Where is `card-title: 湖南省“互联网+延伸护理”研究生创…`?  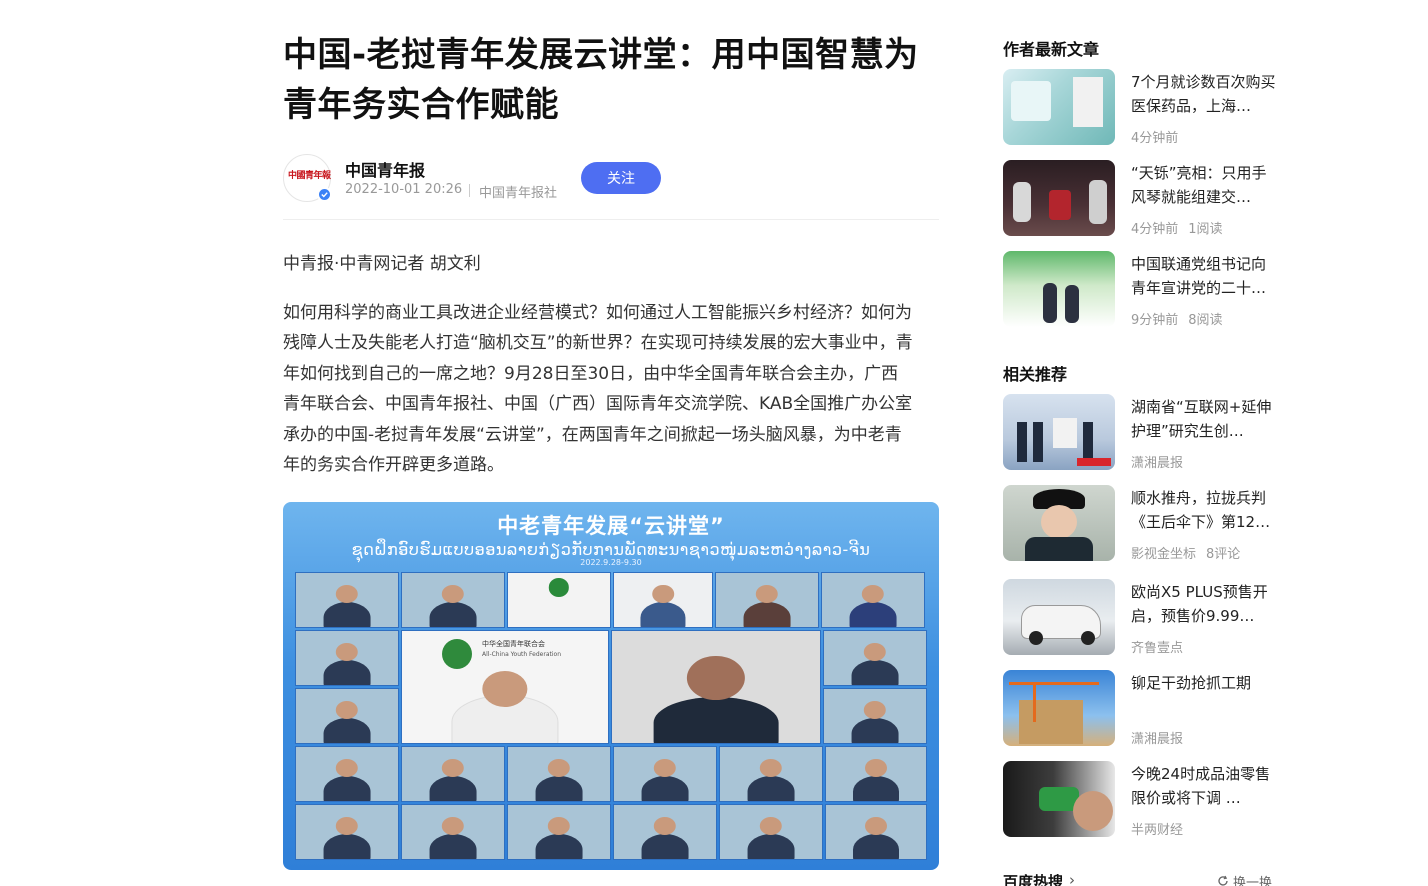
card-title: 湖南省“互联网+延伸护理”研究生创… is located at coordinates (1205, 419).